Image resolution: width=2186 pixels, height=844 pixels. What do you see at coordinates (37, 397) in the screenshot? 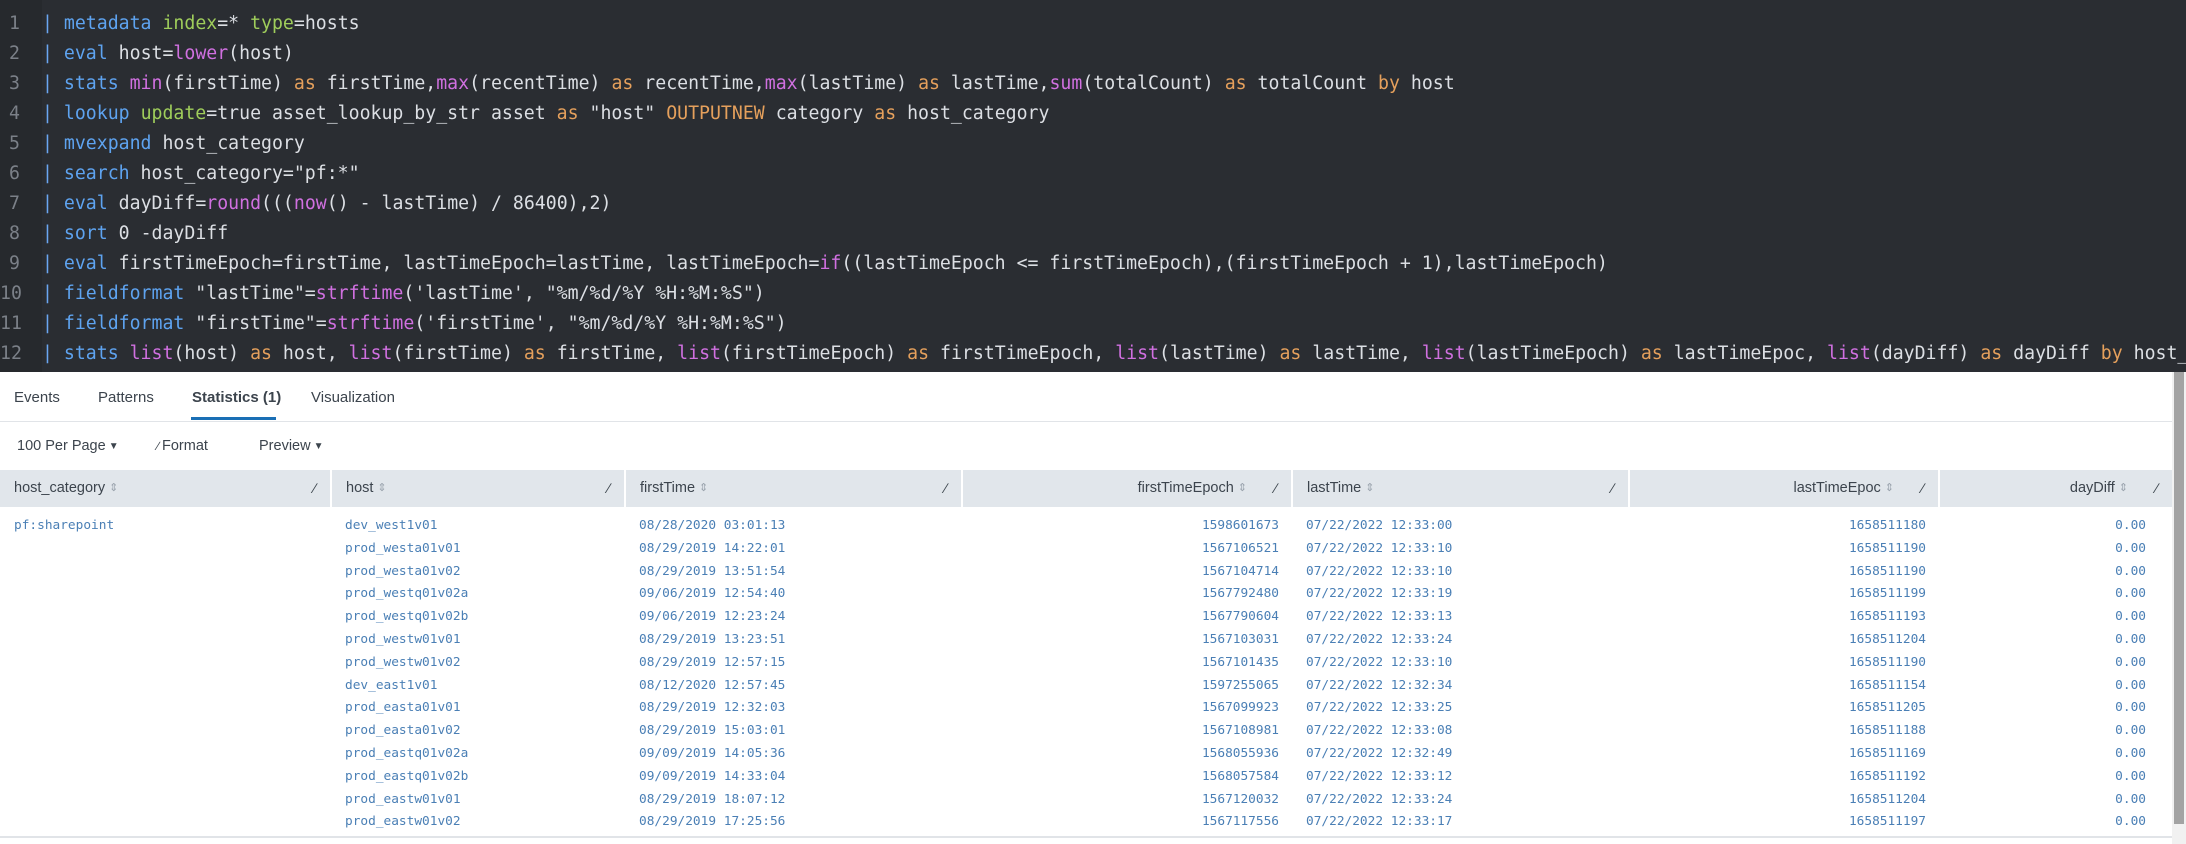
I see `tab-events: Events` at bounding box center [37, 397].